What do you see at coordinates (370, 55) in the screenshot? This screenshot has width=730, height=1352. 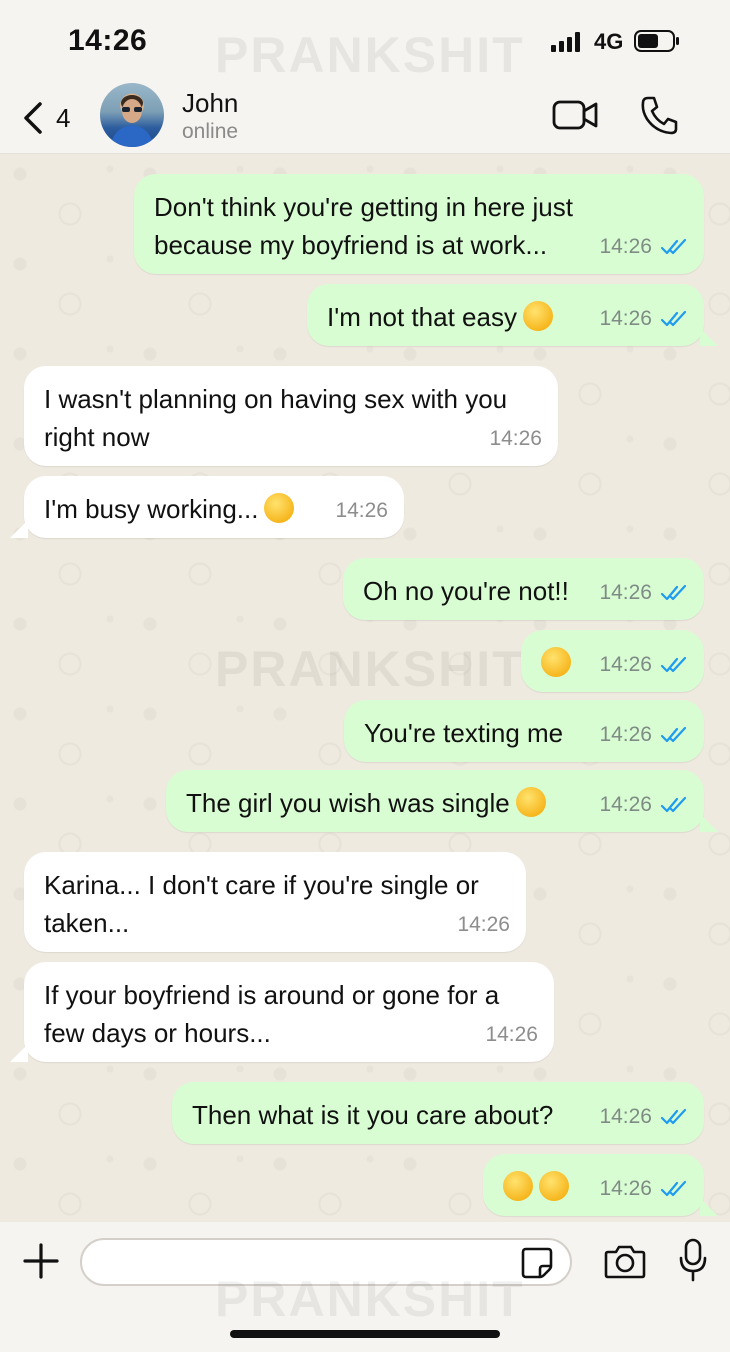 I see `watermark-top: PRANKSHIT` at bounding box center [370, 55].